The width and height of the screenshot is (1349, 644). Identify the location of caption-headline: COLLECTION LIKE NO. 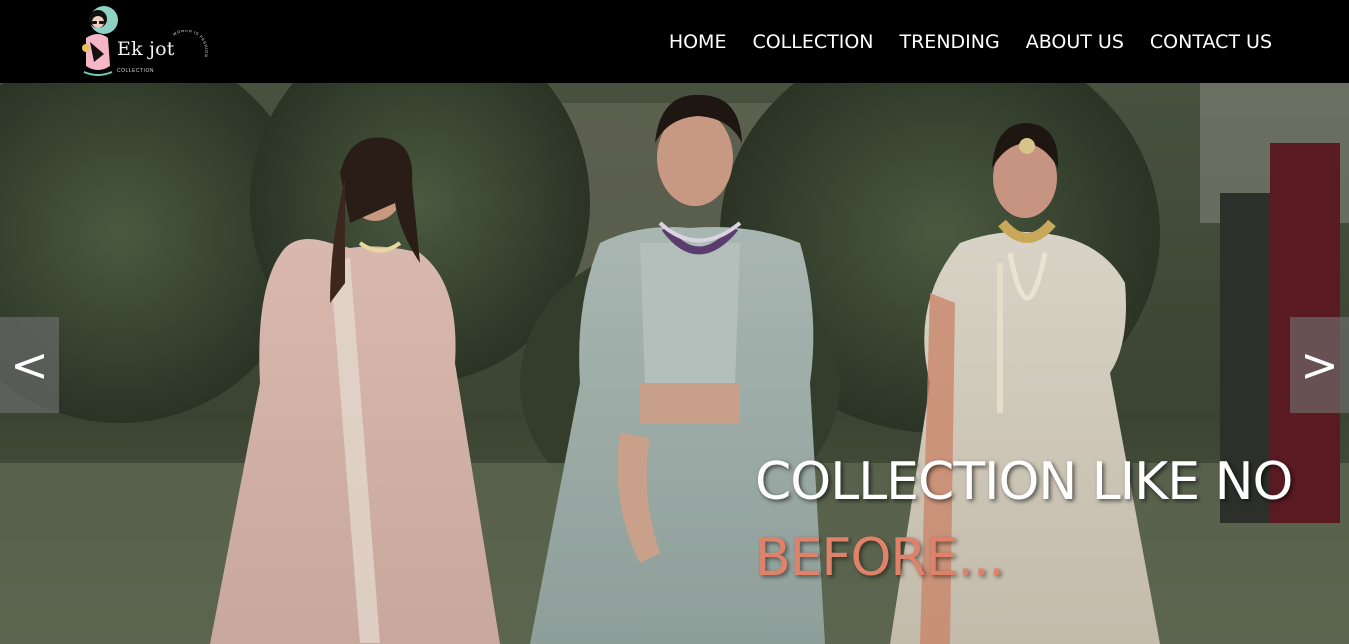
(1024, 482).